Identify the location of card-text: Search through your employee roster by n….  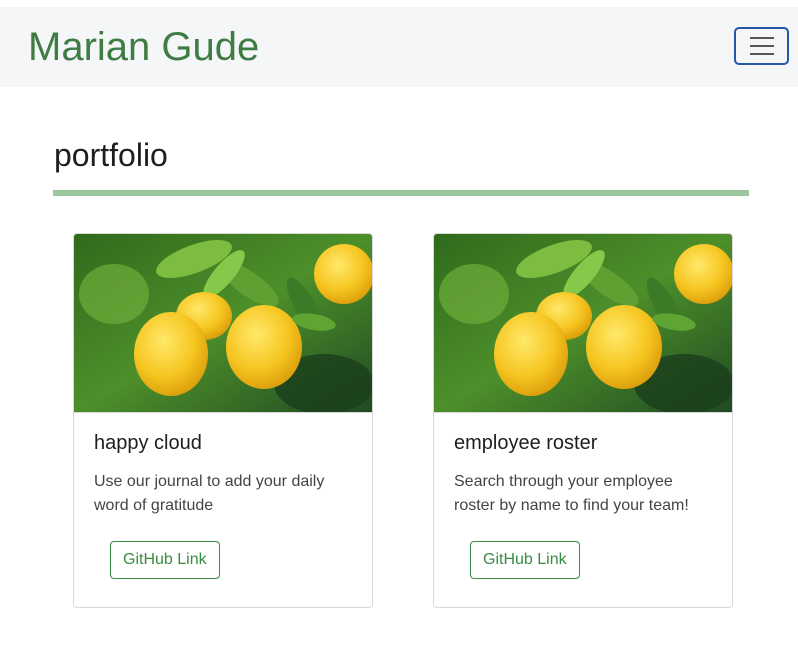
(571, 493).